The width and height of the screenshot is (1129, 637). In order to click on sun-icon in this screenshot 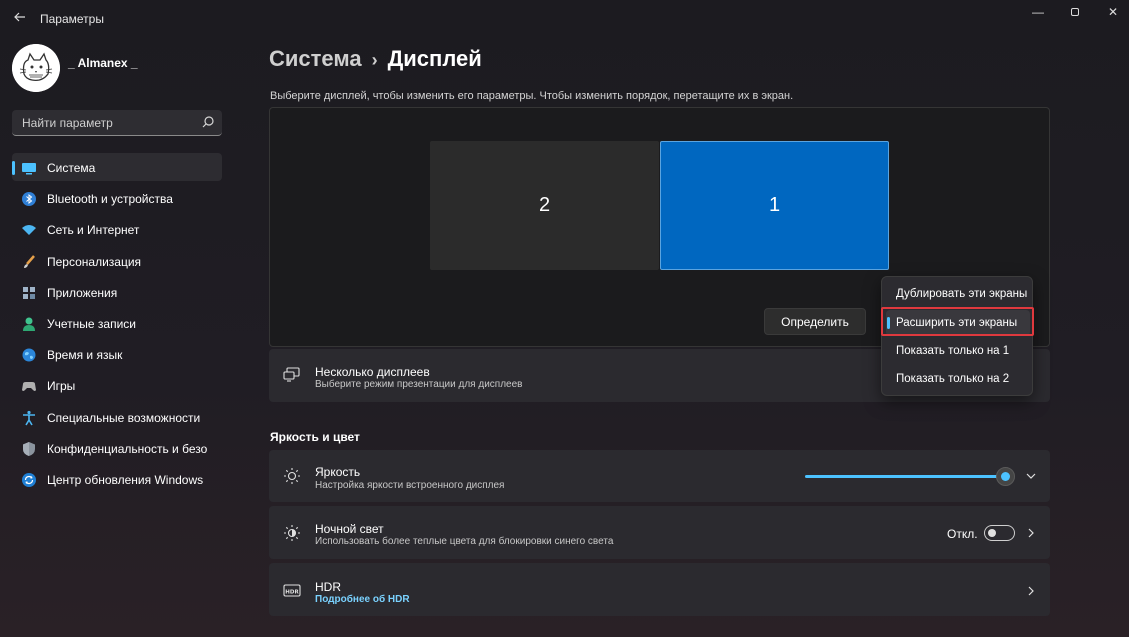, I will do `click(292, 476)`.